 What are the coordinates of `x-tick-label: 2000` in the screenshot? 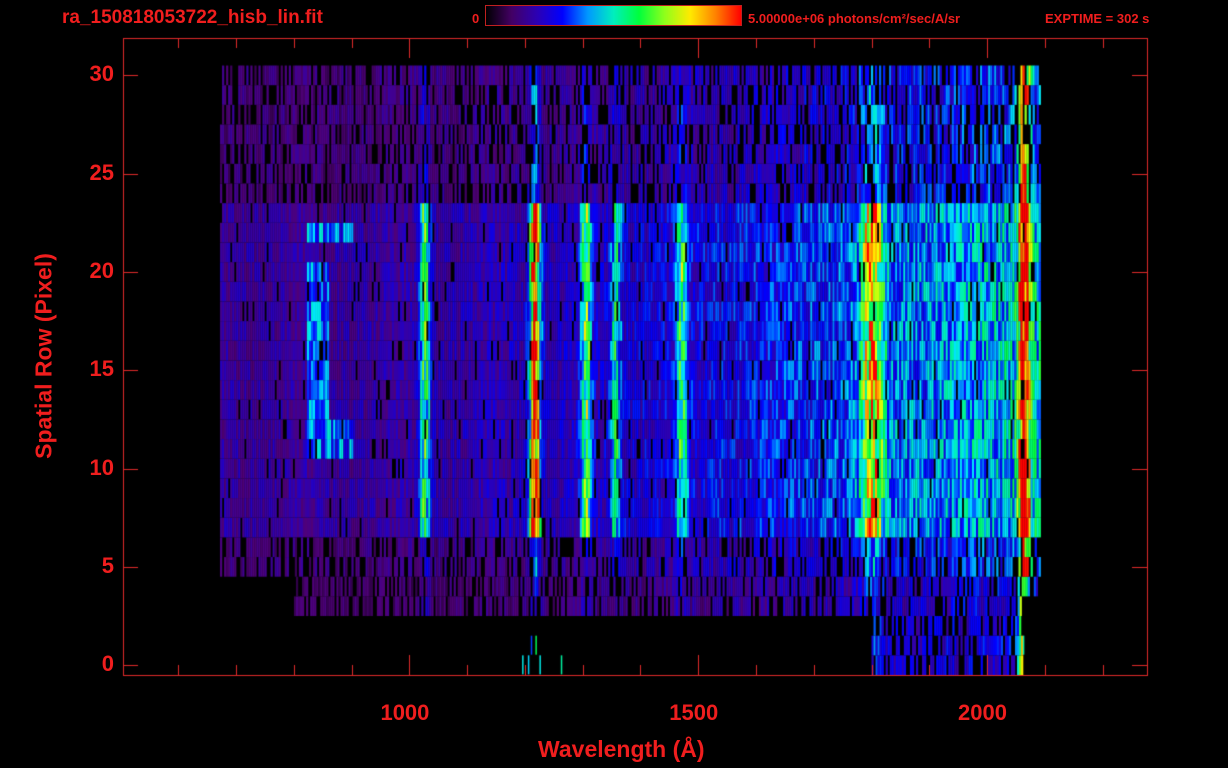 It's located at (982, 712).